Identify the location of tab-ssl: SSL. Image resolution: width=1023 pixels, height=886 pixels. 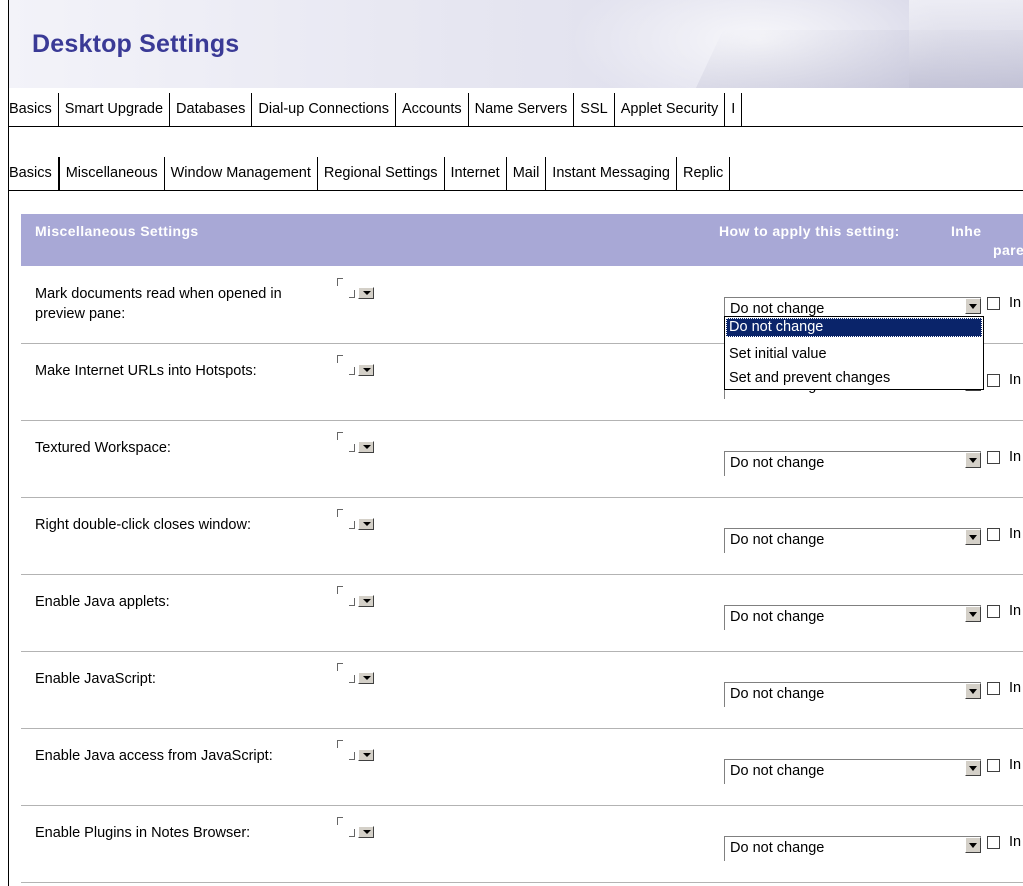
(594, 109).